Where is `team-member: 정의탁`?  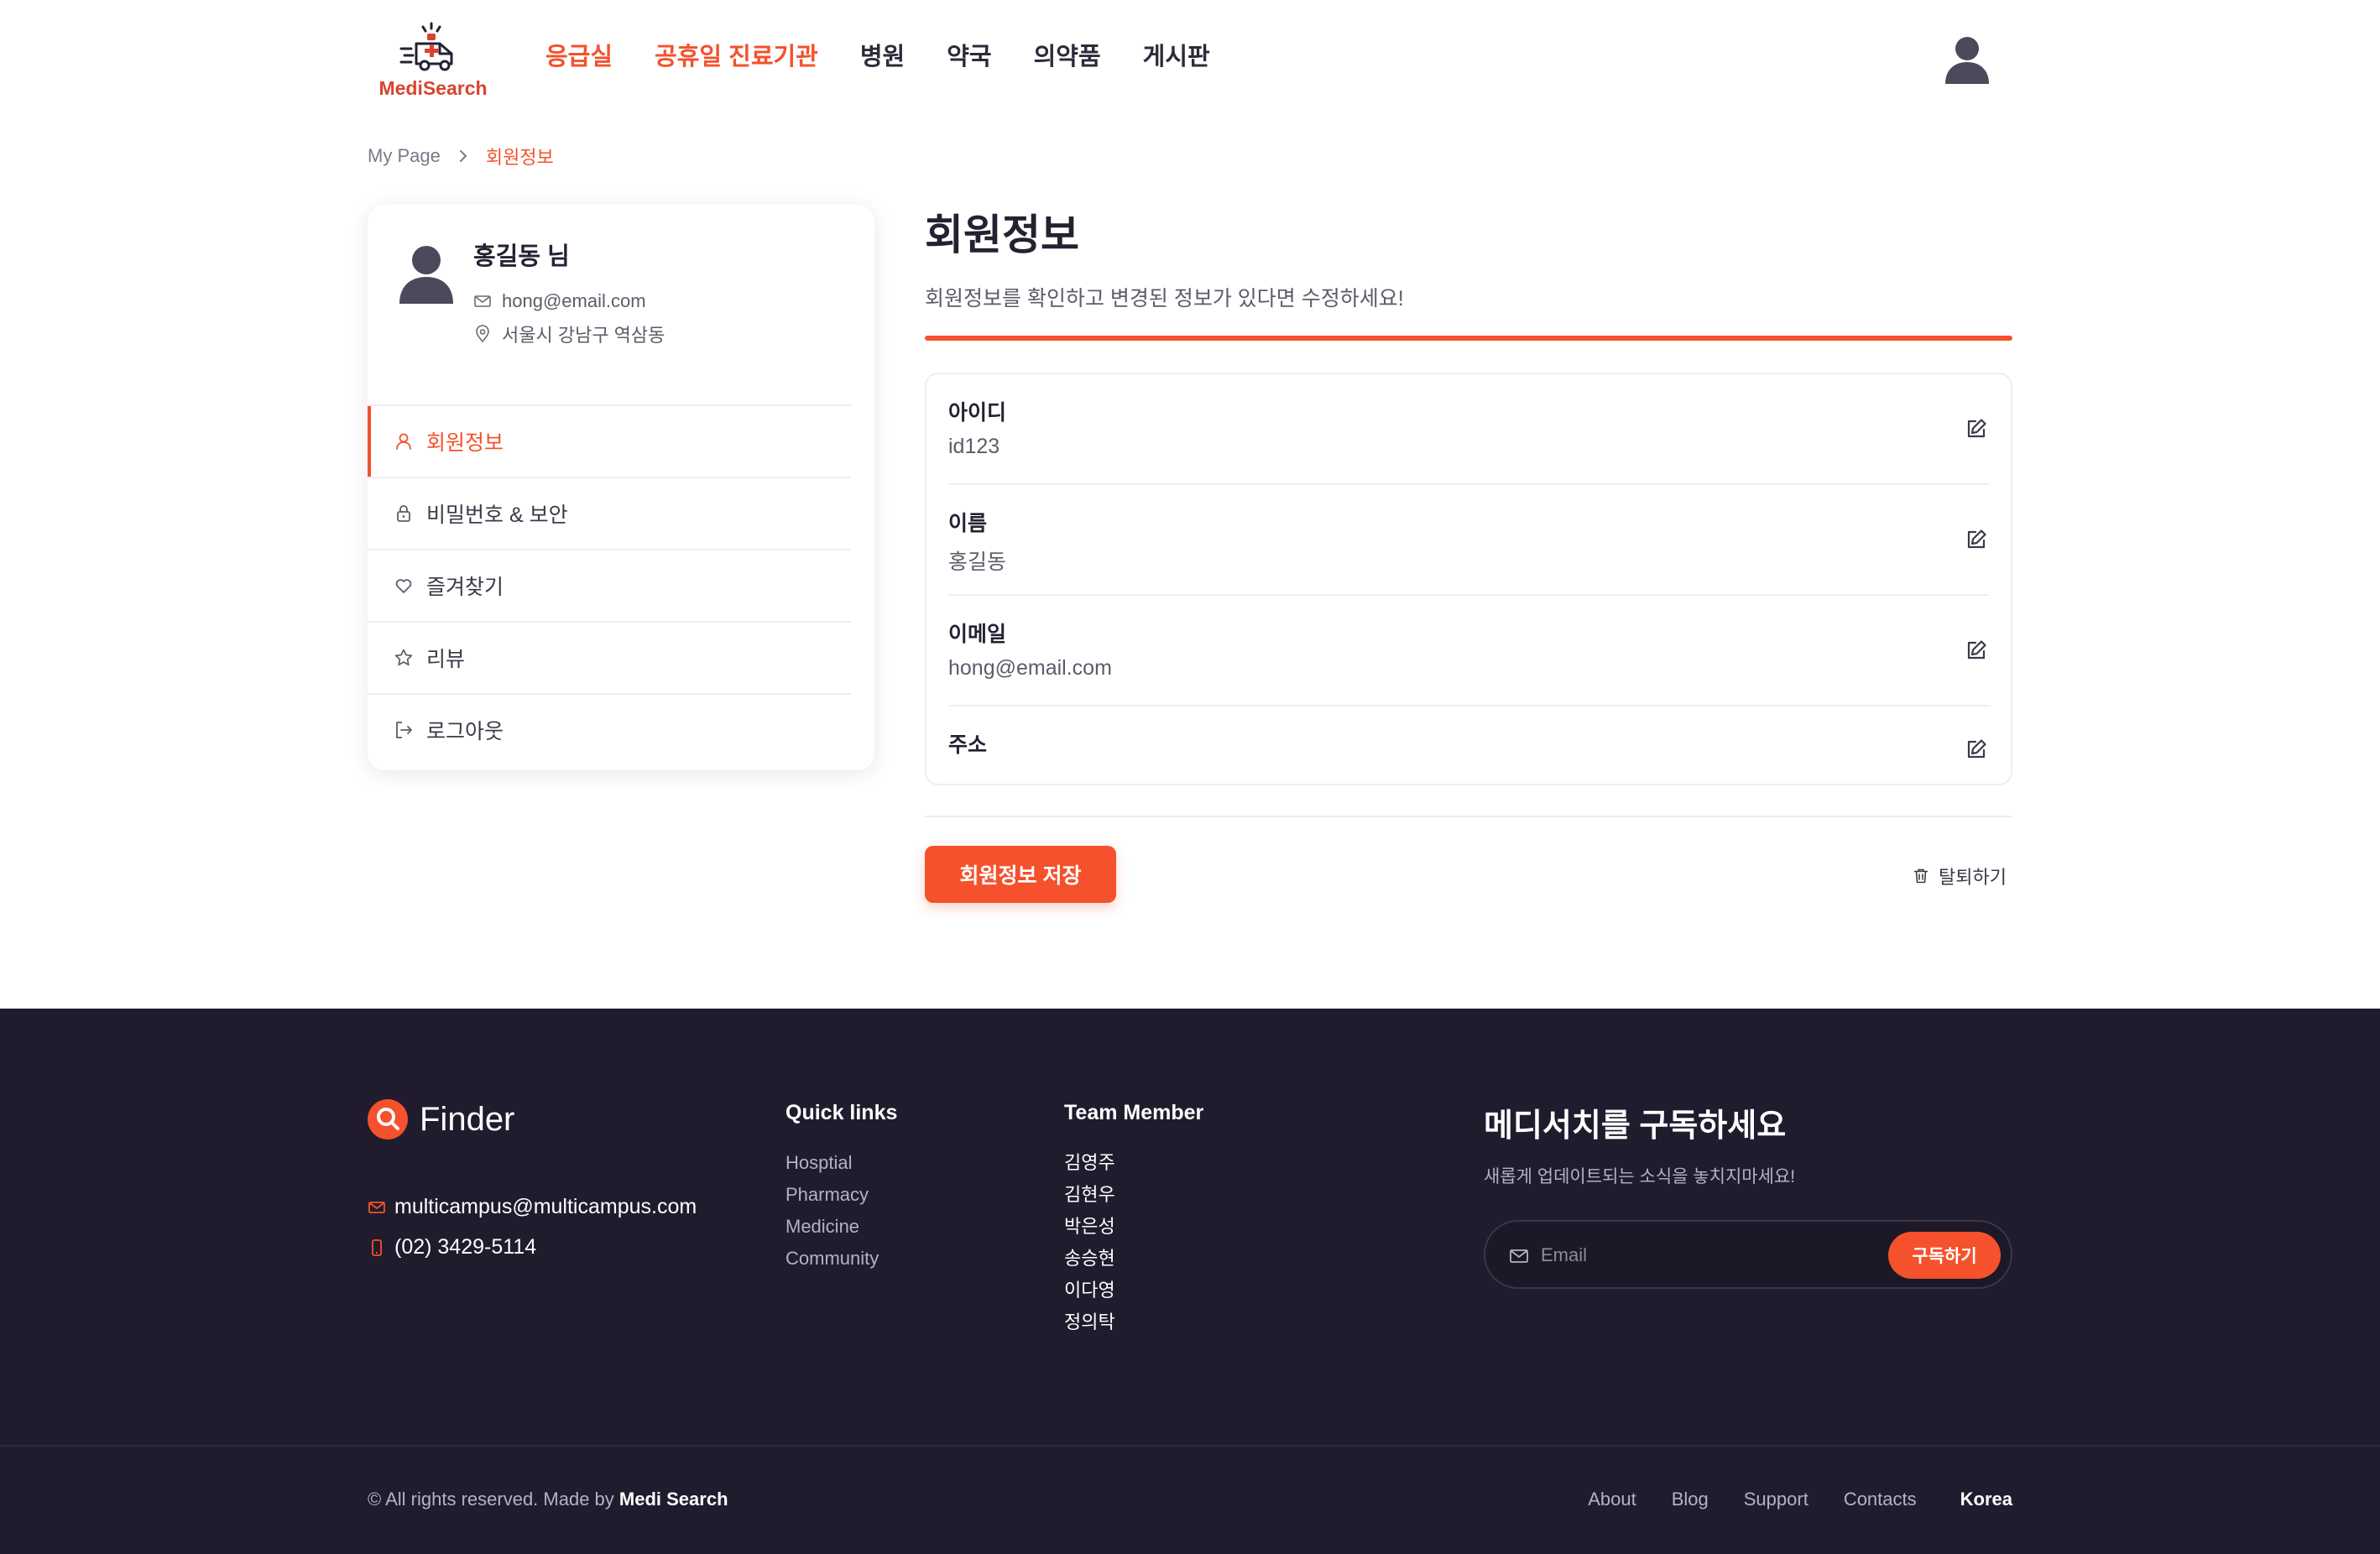 team-member: 정의탁 is located at coordinates (1089, 1322).